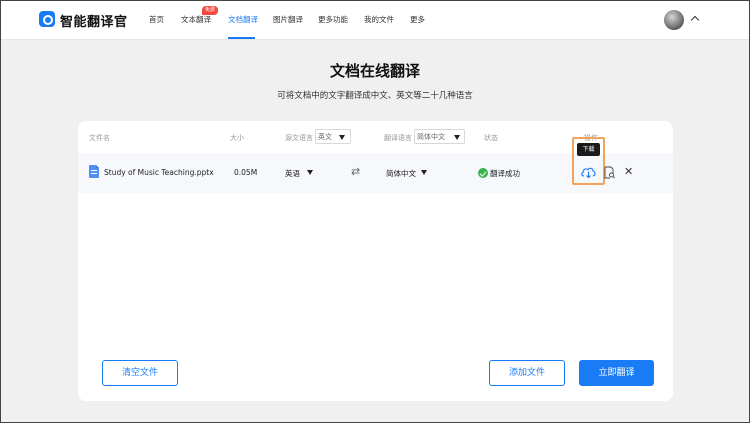 Image resolution: width=750 pixels, height=423 pixels. I want to click on nav-text-translate: 文本翻译, so click(196, 19).